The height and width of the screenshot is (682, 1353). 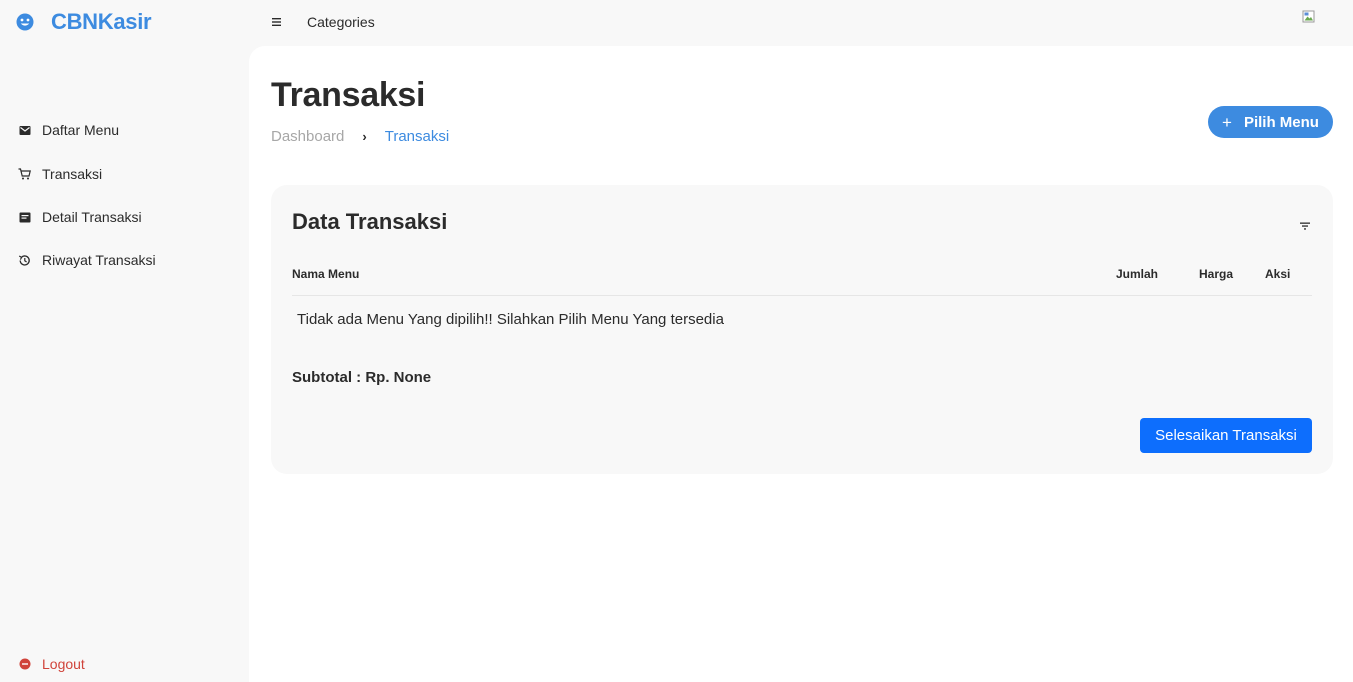 I want to click on mail-icon, so click(x=24, y=130).